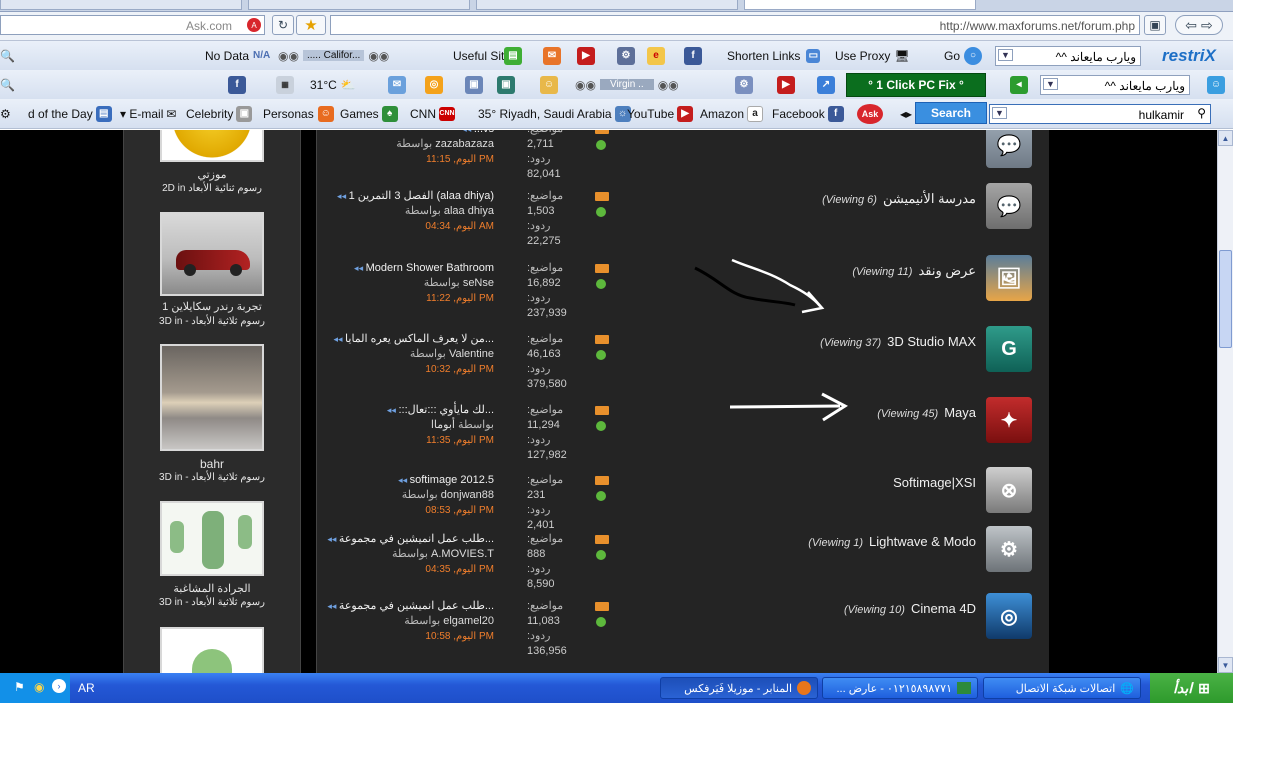 The height and width of the screenshot is (768, 1280). What do you see at coordinates (430, 268) in the screenshot?
I see `last-post-title-text: Modern Shower Bathroom` at bounding box center [430, 268].